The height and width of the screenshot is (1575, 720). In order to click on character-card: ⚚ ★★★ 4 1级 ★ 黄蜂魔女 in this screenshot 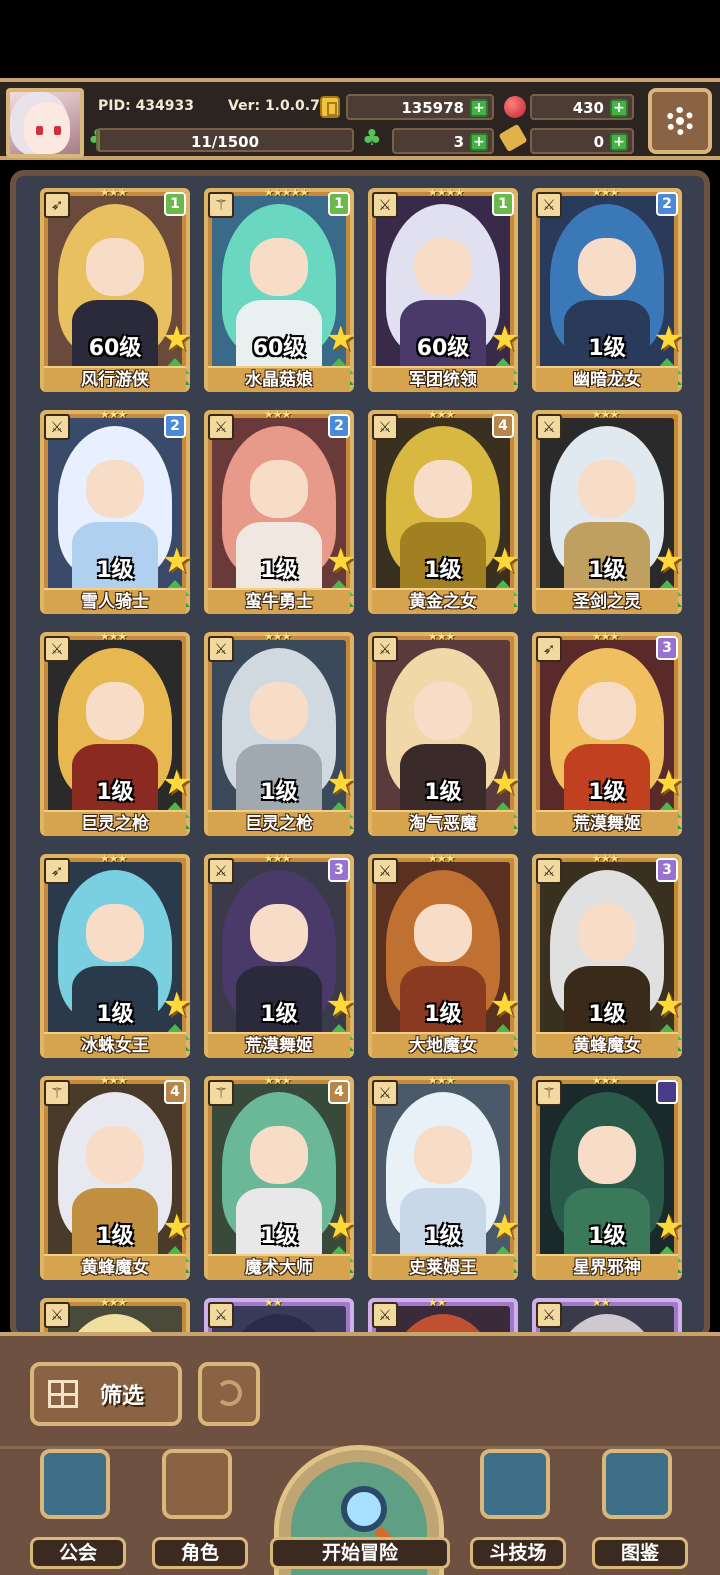, I will do `click(116, 1177)`.